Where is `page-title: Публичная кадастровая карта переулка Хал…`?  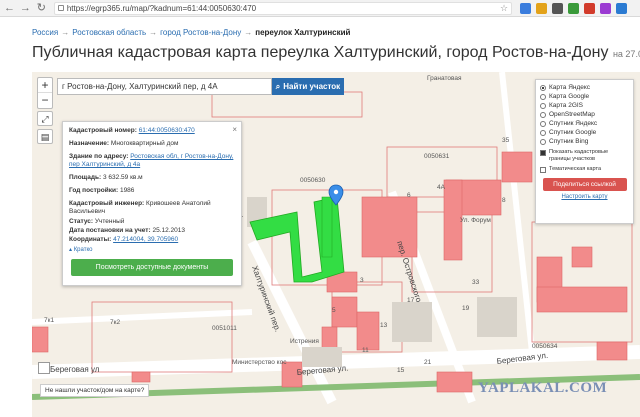
page-title: Публичная кадастровая карта переулка Хал… is located at coordinates (336, 53).